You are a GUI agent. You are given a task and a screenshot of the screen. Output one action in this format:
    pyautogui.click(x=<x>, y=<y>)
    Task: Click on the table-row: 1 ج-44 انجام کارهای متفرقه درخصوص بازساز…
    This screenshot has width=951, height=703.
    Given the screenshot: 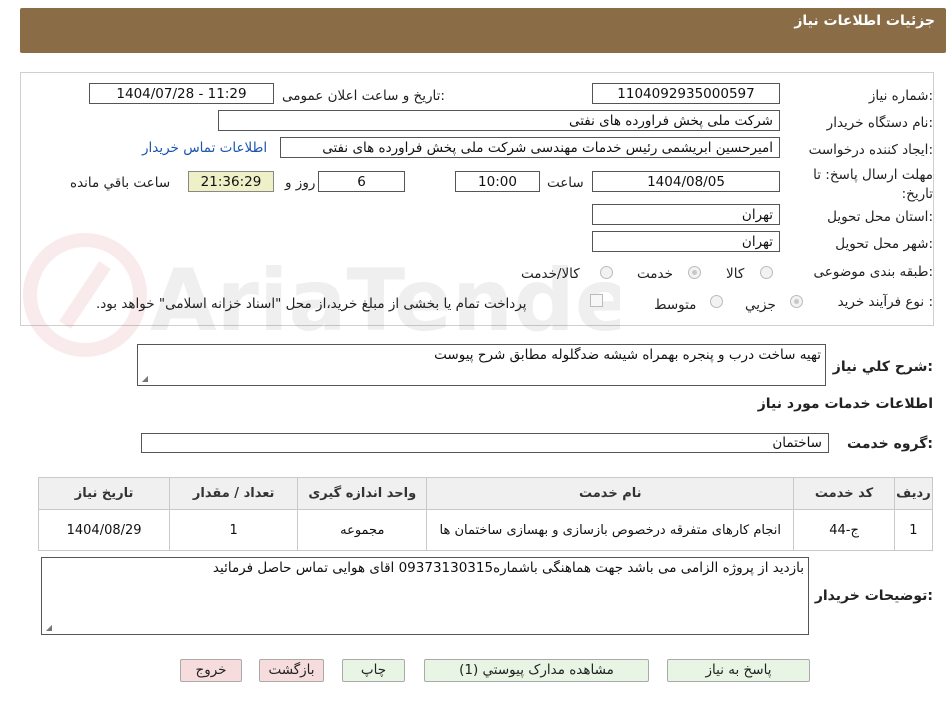 What is the action you would take?
    pyautogui.click(x=485, y=530)
    